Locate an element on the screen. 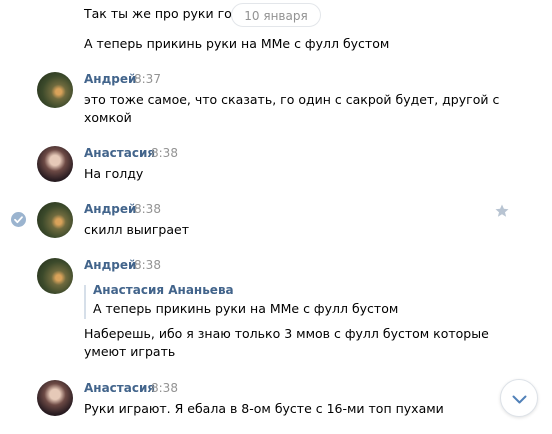 Image resolution: width=552 pixels, height=434 pixels. scroll-down-button is located at coordinates (519, 398).